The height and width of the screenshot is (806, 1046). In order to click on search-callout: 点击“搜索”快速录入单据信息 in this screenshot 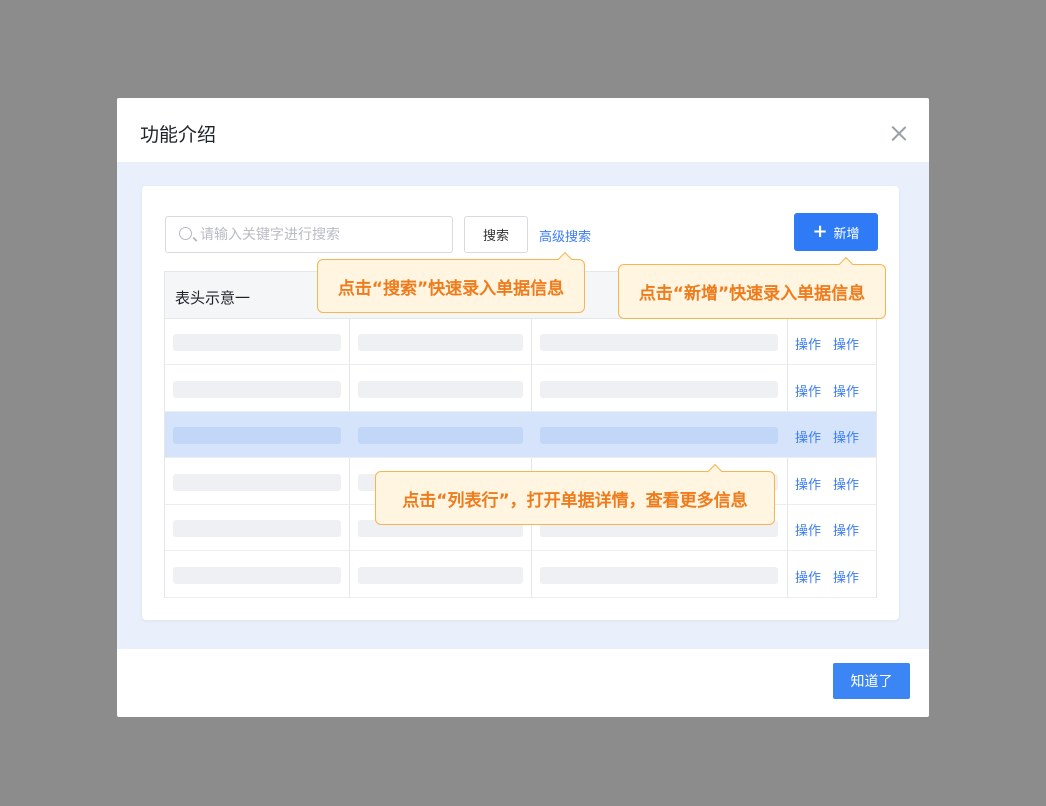, I will do `click(451, 282)`.